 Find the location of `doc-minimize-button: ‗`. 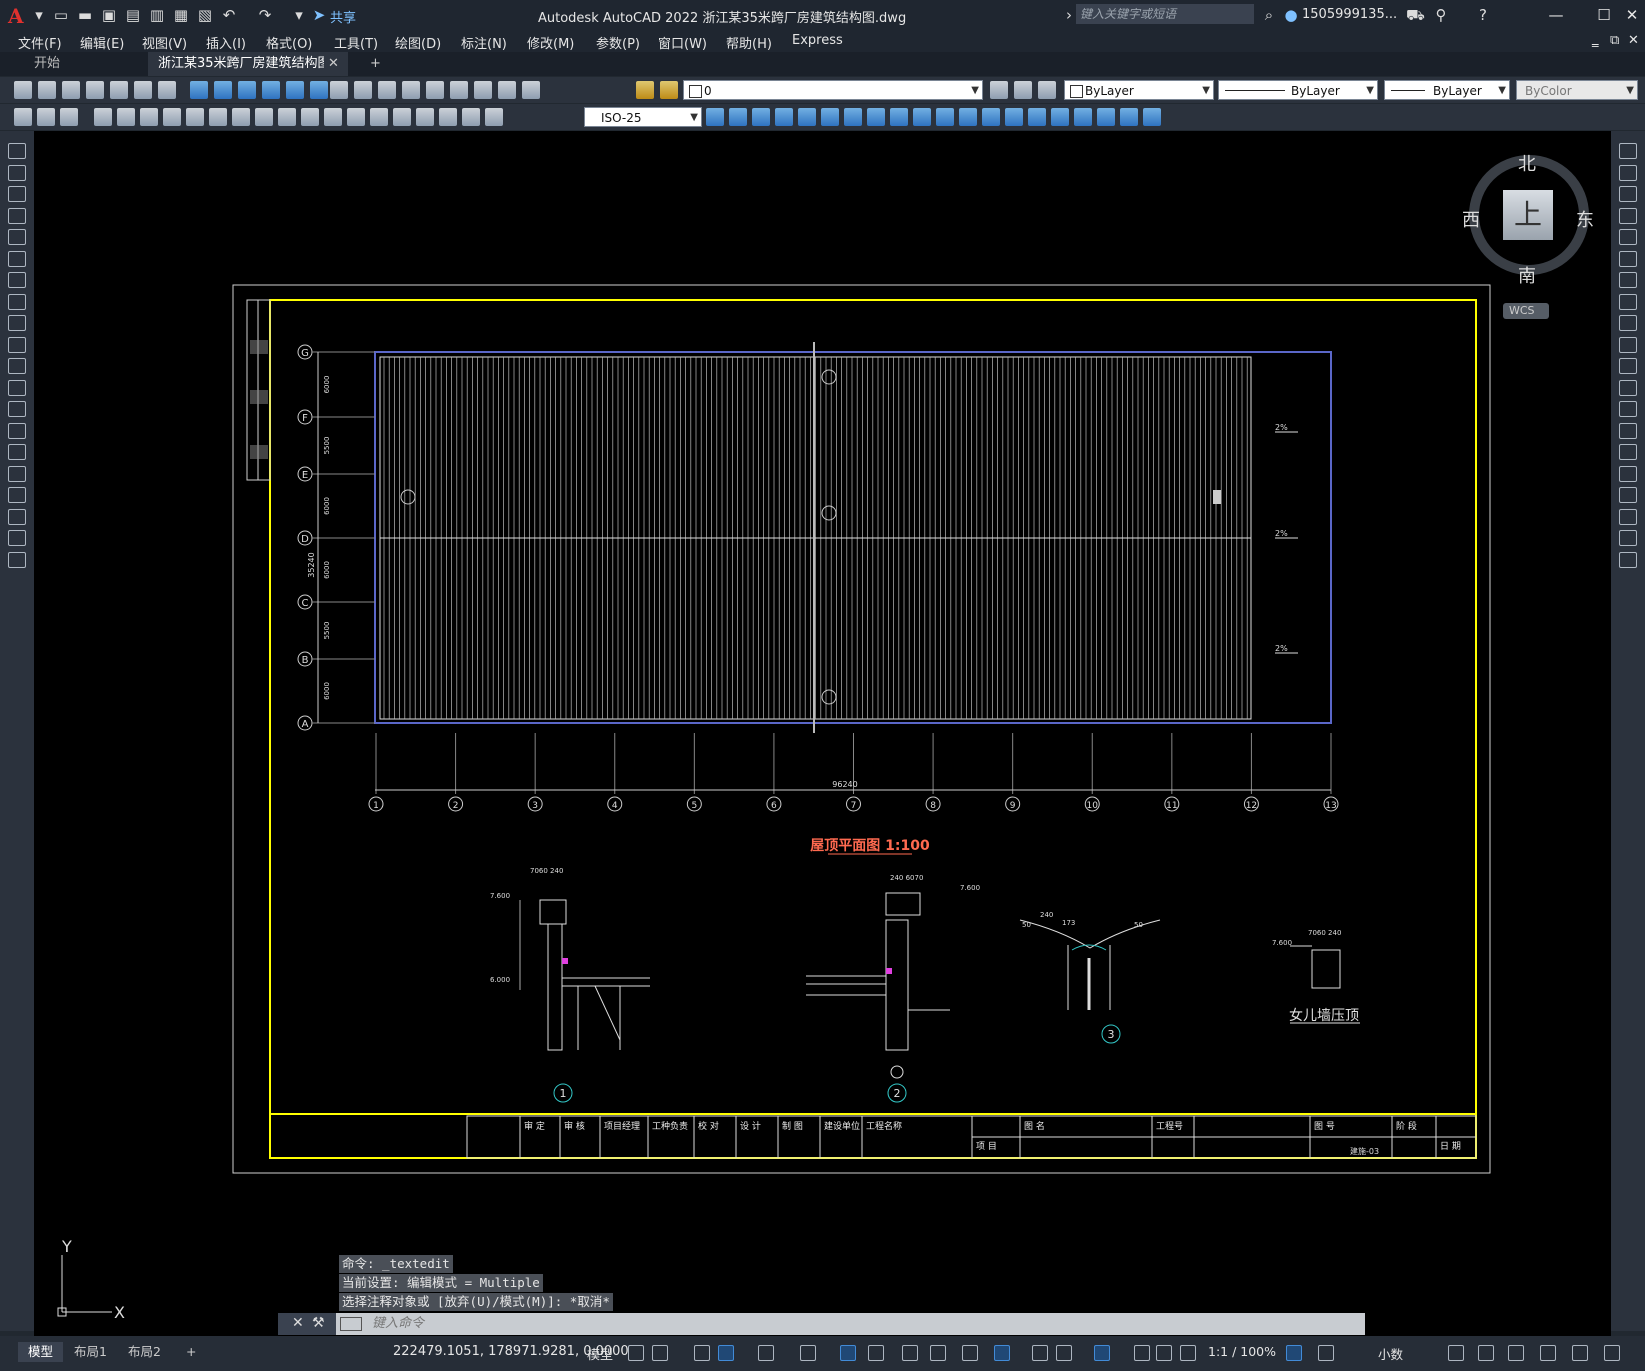

doc-minimize-button: ‗ is located at coordinates (1595, 40).